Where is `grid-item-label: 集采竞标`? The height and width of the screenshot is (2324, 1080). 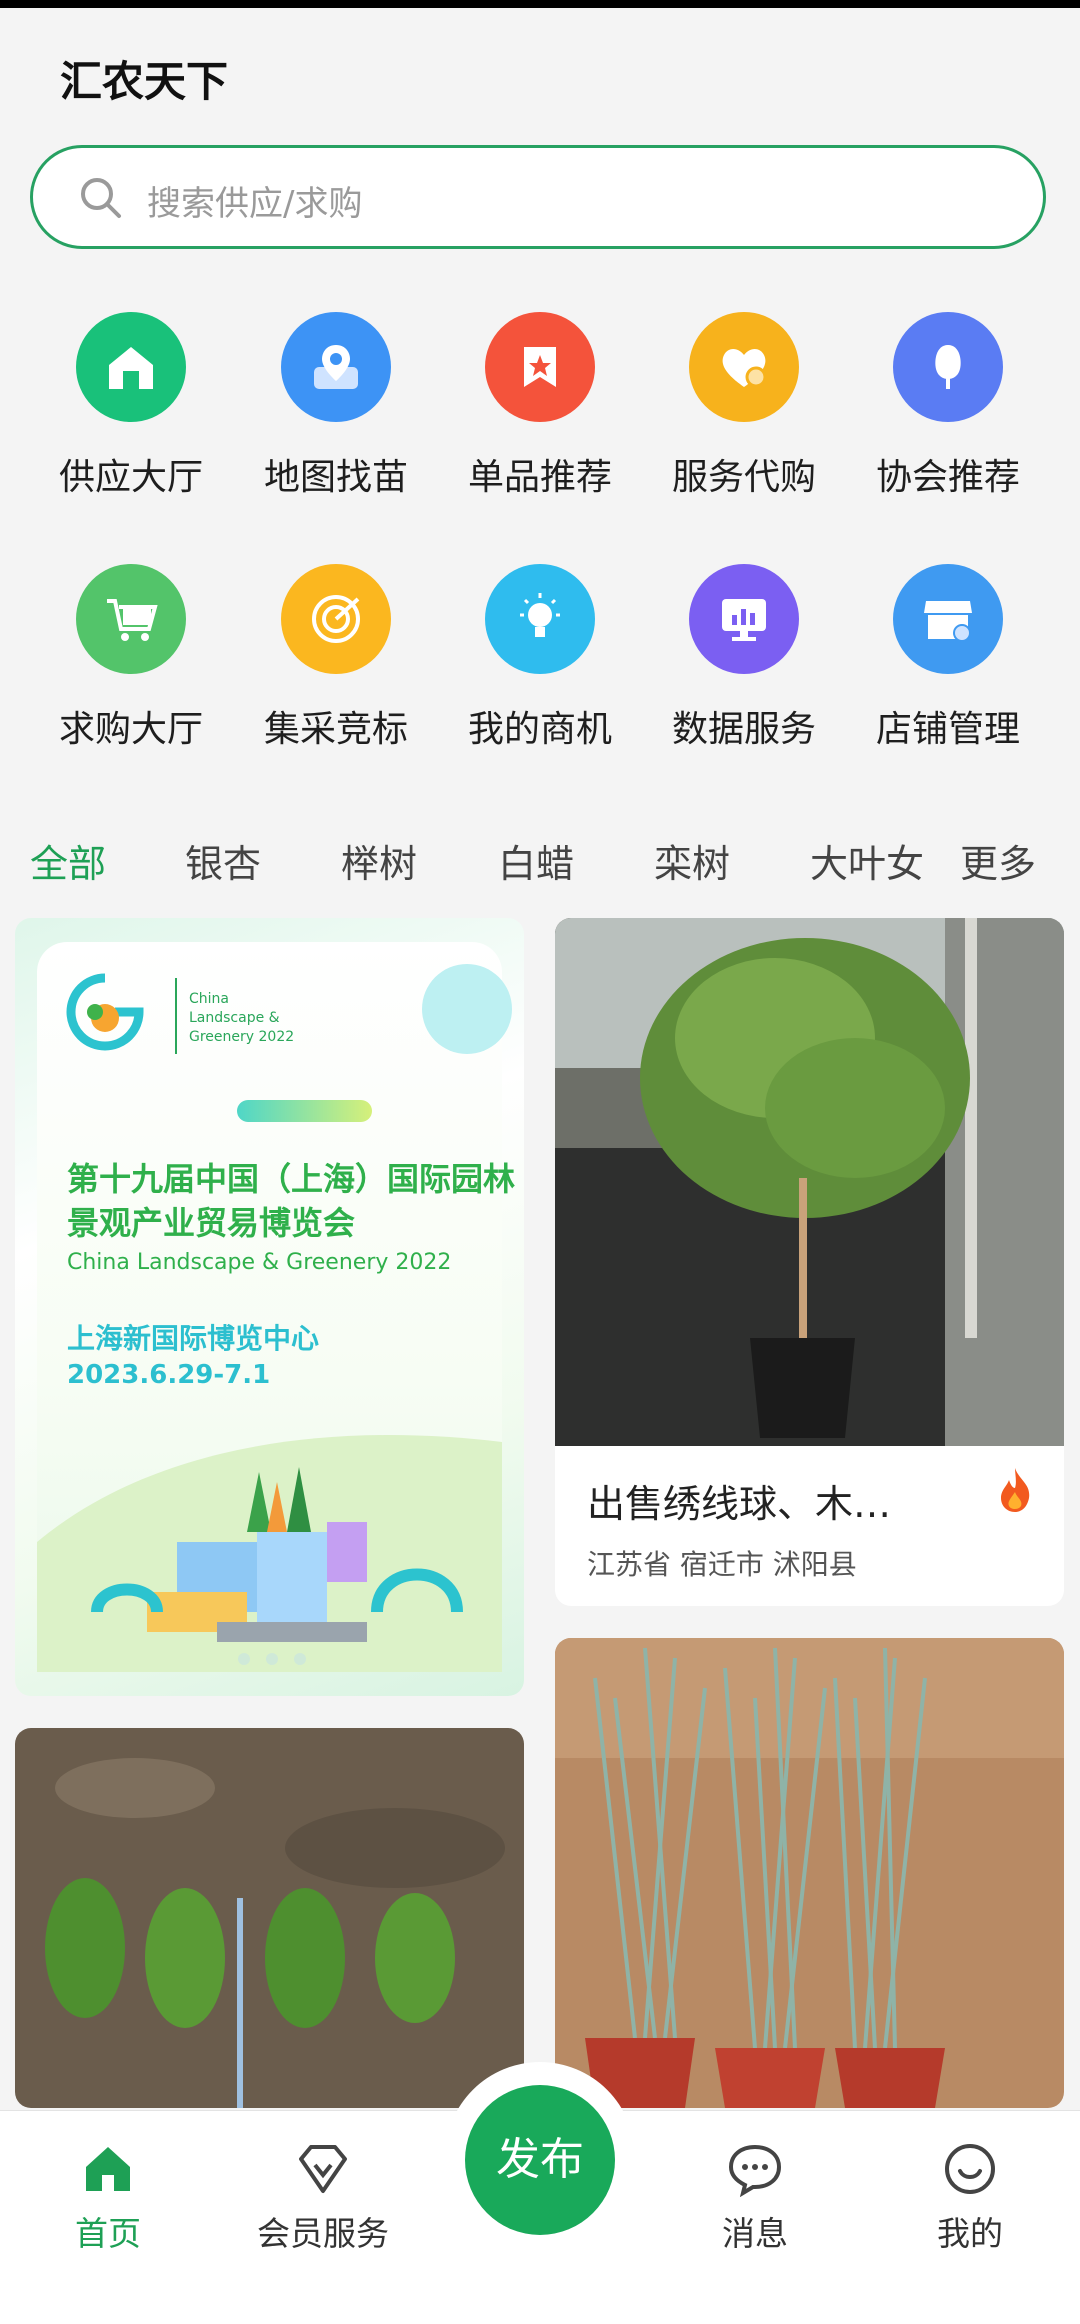 grid-item-label: 集采竞标 is located at coordinates (335, 729).